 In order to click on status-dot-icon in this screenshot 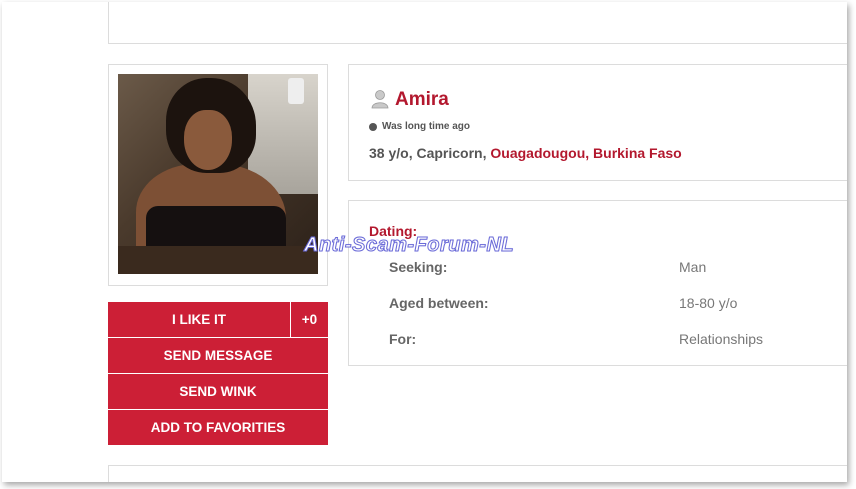, I will do `click(373, 126)`.